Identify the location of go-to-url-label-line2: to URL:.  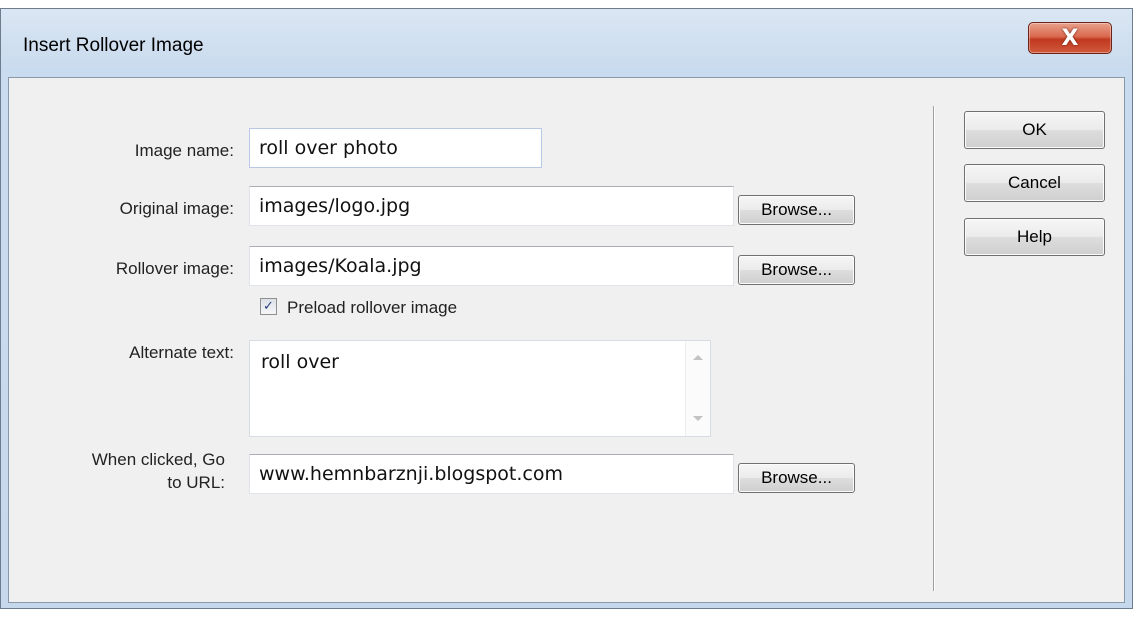
(196, 482).